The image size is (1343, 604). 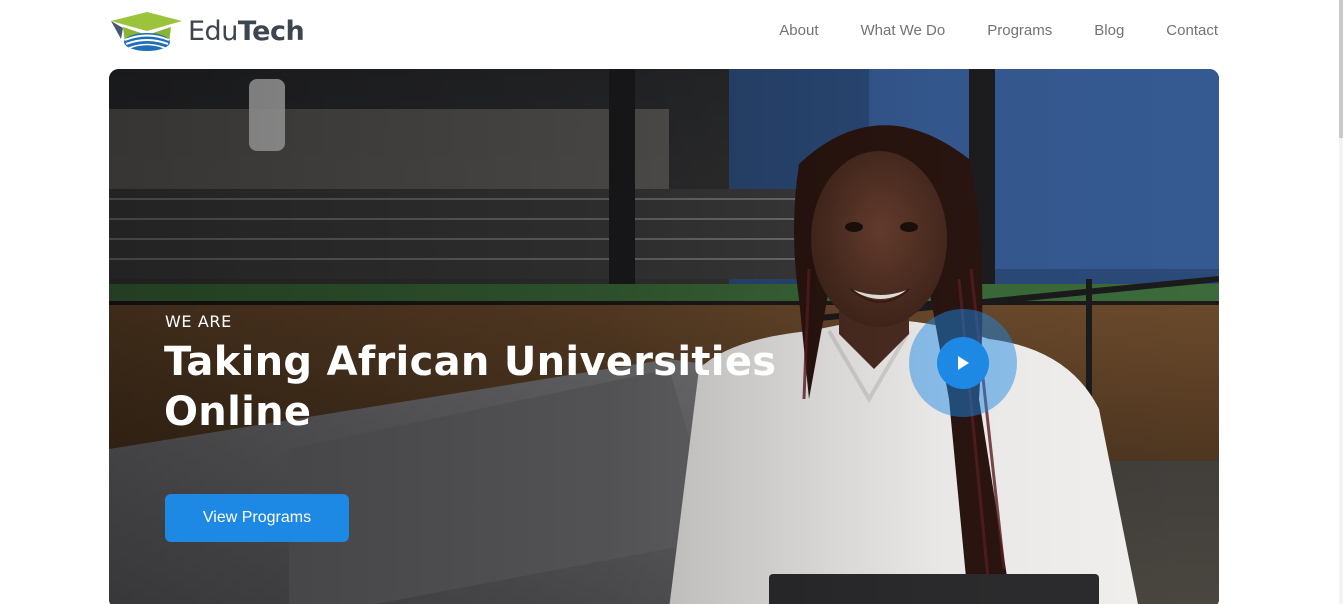 I want to click on main-nav: About What We Do Programs Blog Contact, so click(x=998, y=31).